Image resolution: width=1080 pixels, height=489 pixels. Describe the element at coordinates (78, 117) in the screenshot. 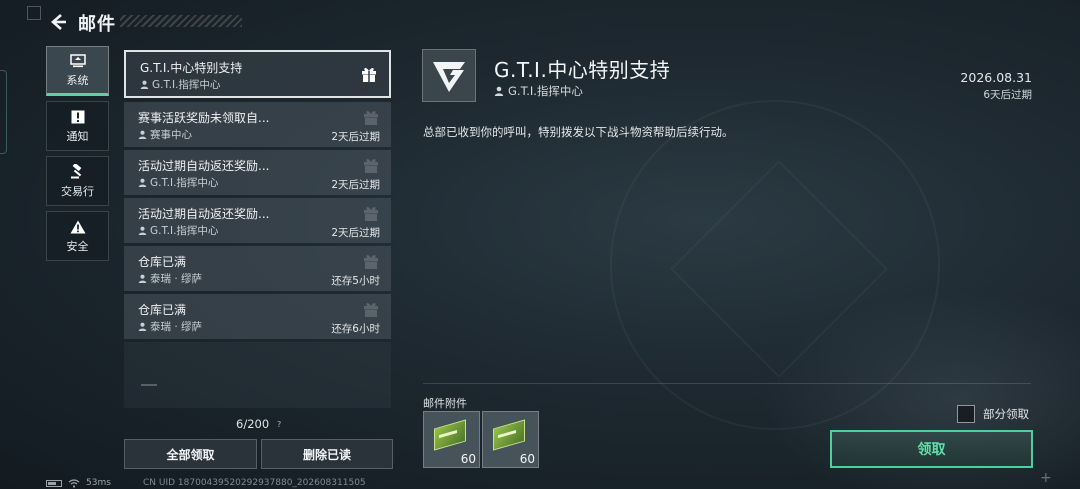

I see `notice-icon` at that location.